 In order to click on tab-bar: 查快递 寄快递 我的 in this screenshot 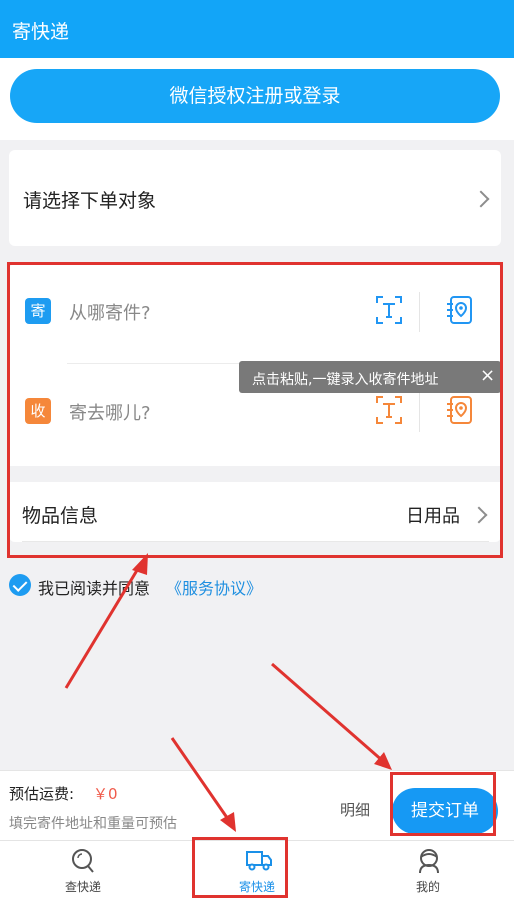, I will do `click(257, 870)`.